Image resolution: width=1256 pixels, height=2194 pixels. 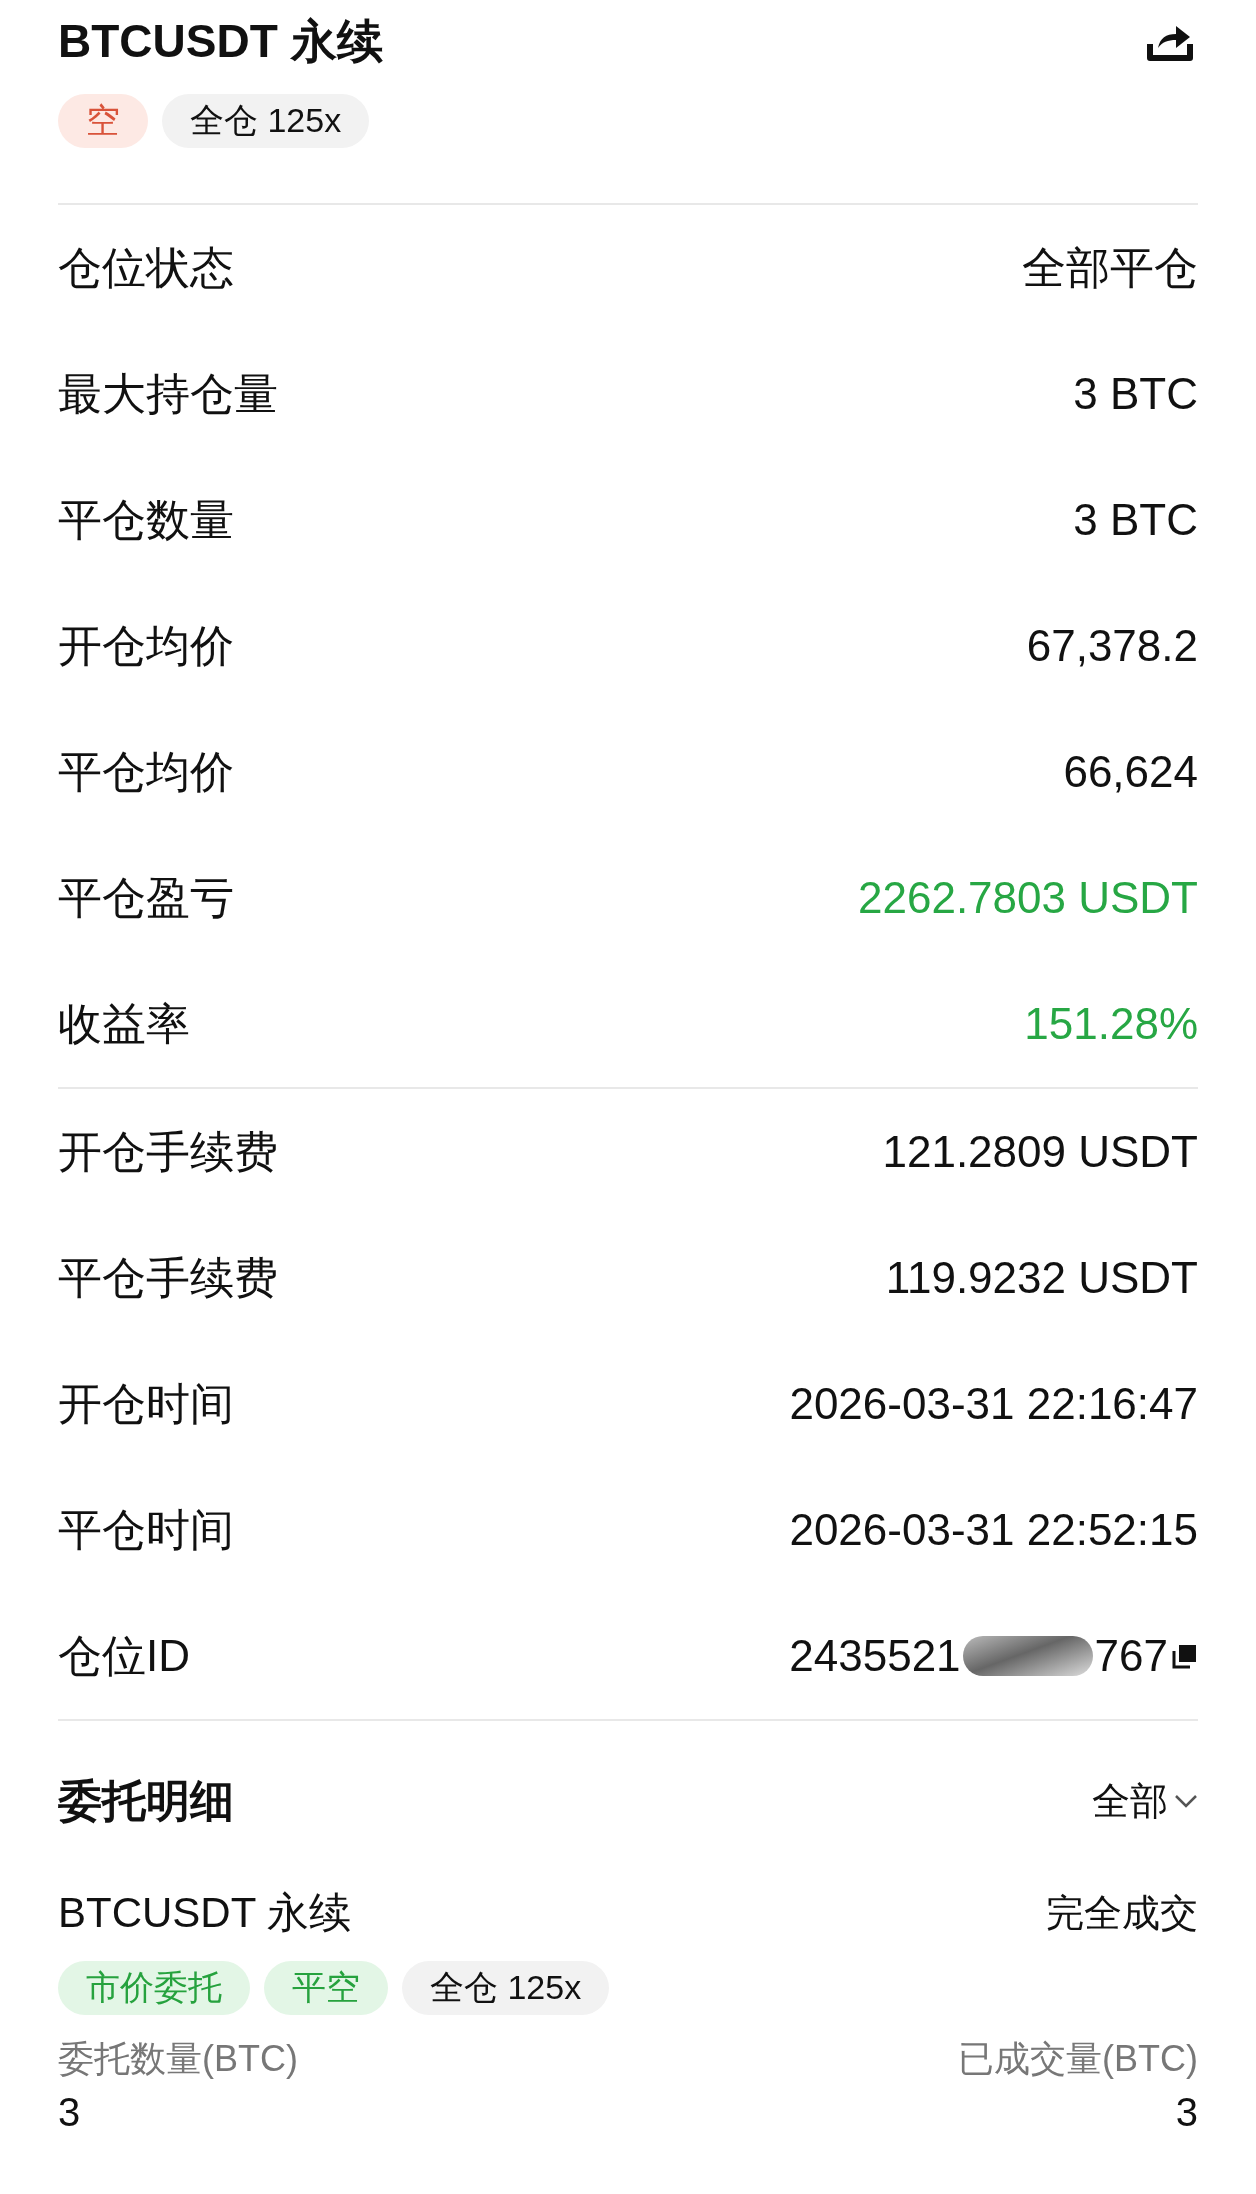 What do you see at coordinates (1130, 772) in the screenshot?
I see `field-value: 66,624` at bounding box center [1130, 772].